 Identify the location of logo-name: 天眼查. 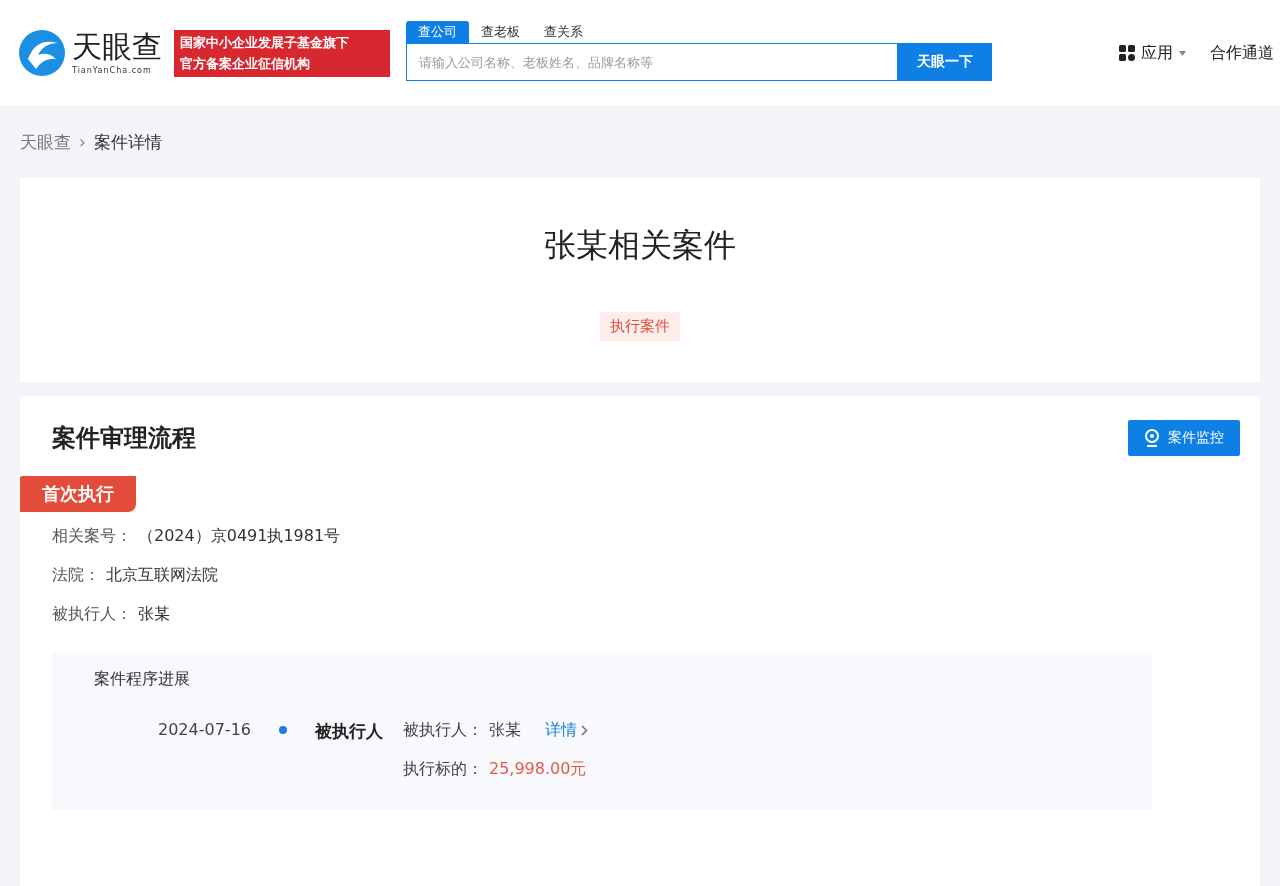
(117, 46).